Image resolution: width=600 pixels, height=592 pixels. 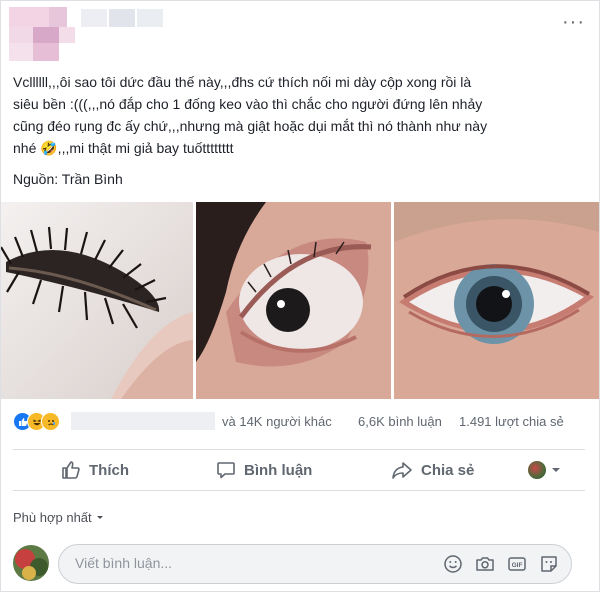 I want to click on comment-composer: GIF, so click(x=299, y=563).